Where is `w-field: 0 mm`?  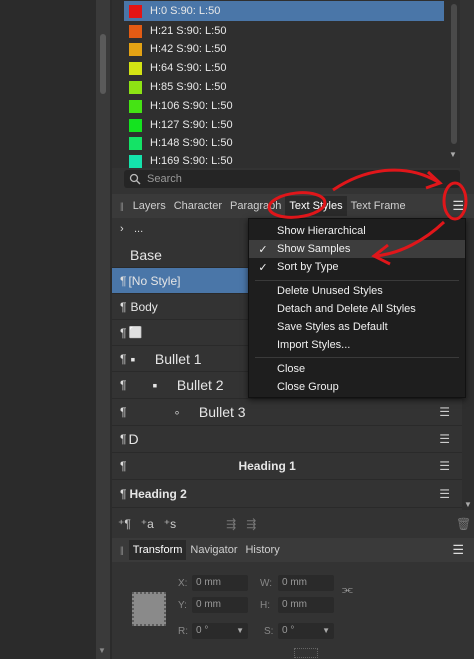 w-field: 0 mm is located at coordinates (306, 583).